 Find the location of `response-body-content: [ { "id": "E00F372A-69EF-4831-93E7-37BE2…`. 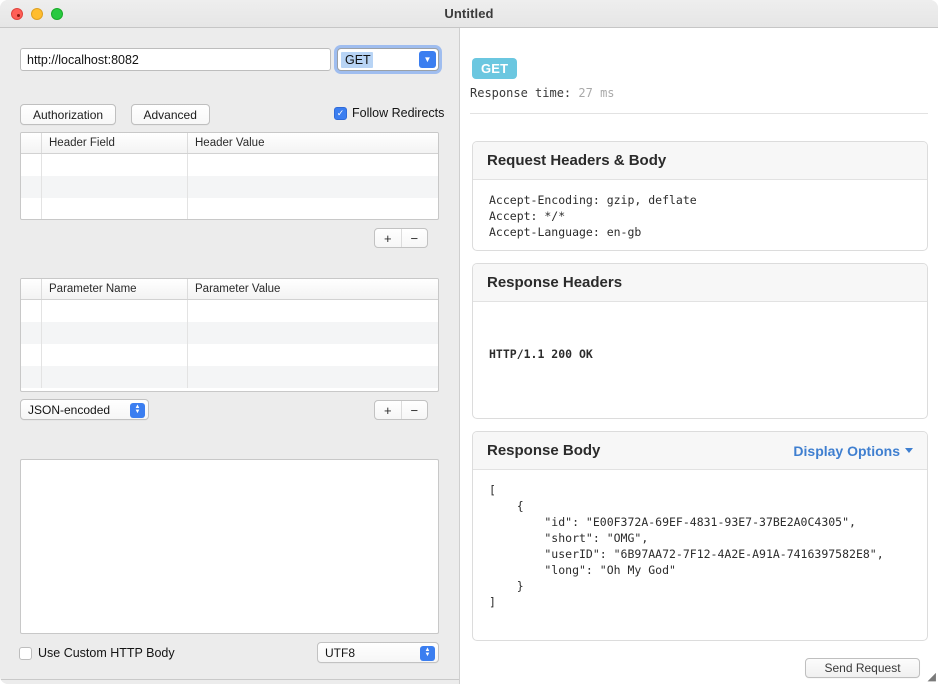

response-body-content: [ { "id": "E00F372A-69EF-4831-93E7-37BE2… is located at coordinates (686, 546).